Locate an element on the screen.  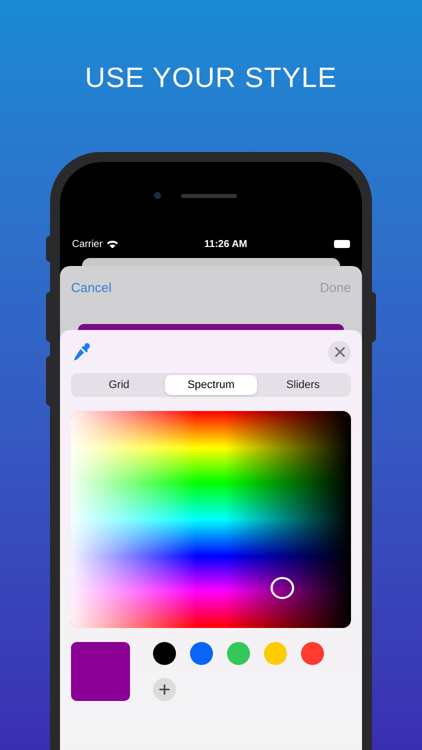
camera-icon is located at coordinates (157, 195).